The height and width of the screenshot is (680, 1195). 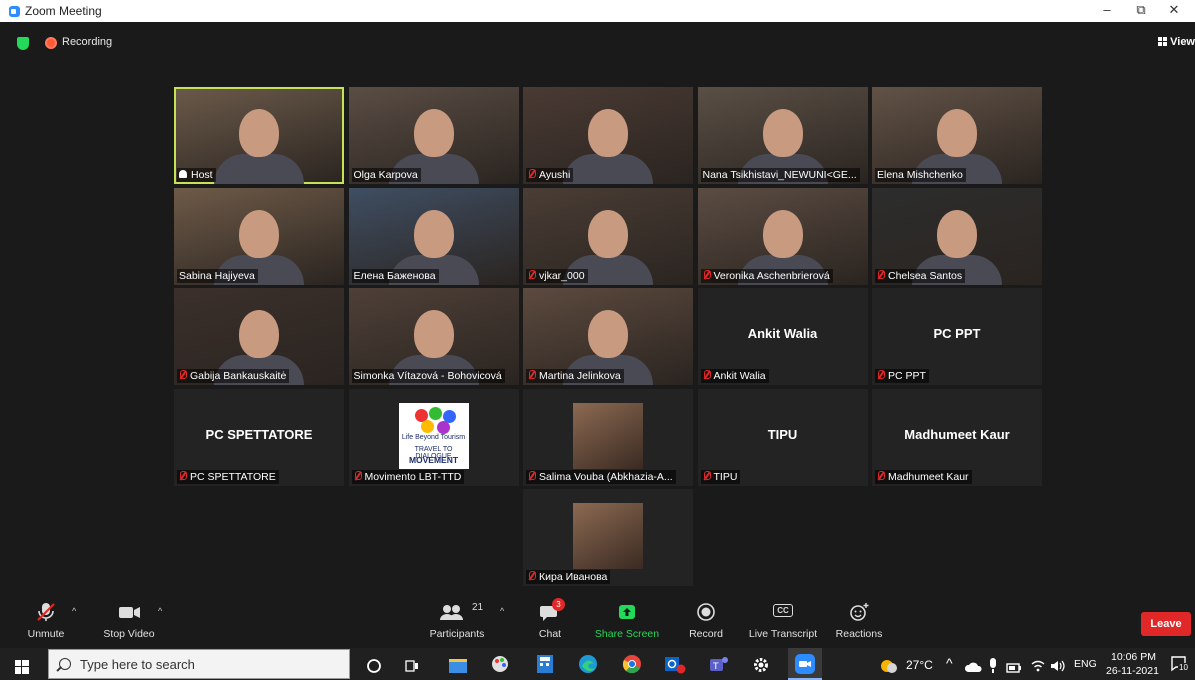 What do you see at coordinates (22, 667) in the screenshot?
I see `windows-start-icon` at bounding box center [22, 667].